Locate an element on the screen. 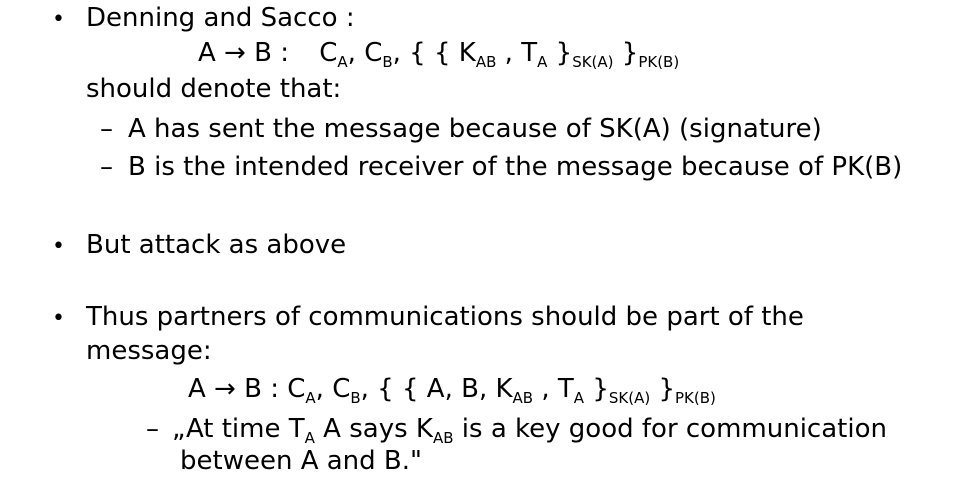 Image resolution: width=960 pixels, height=496 pixels. quote-part1: „At time T is located at coordinates (238, 429).